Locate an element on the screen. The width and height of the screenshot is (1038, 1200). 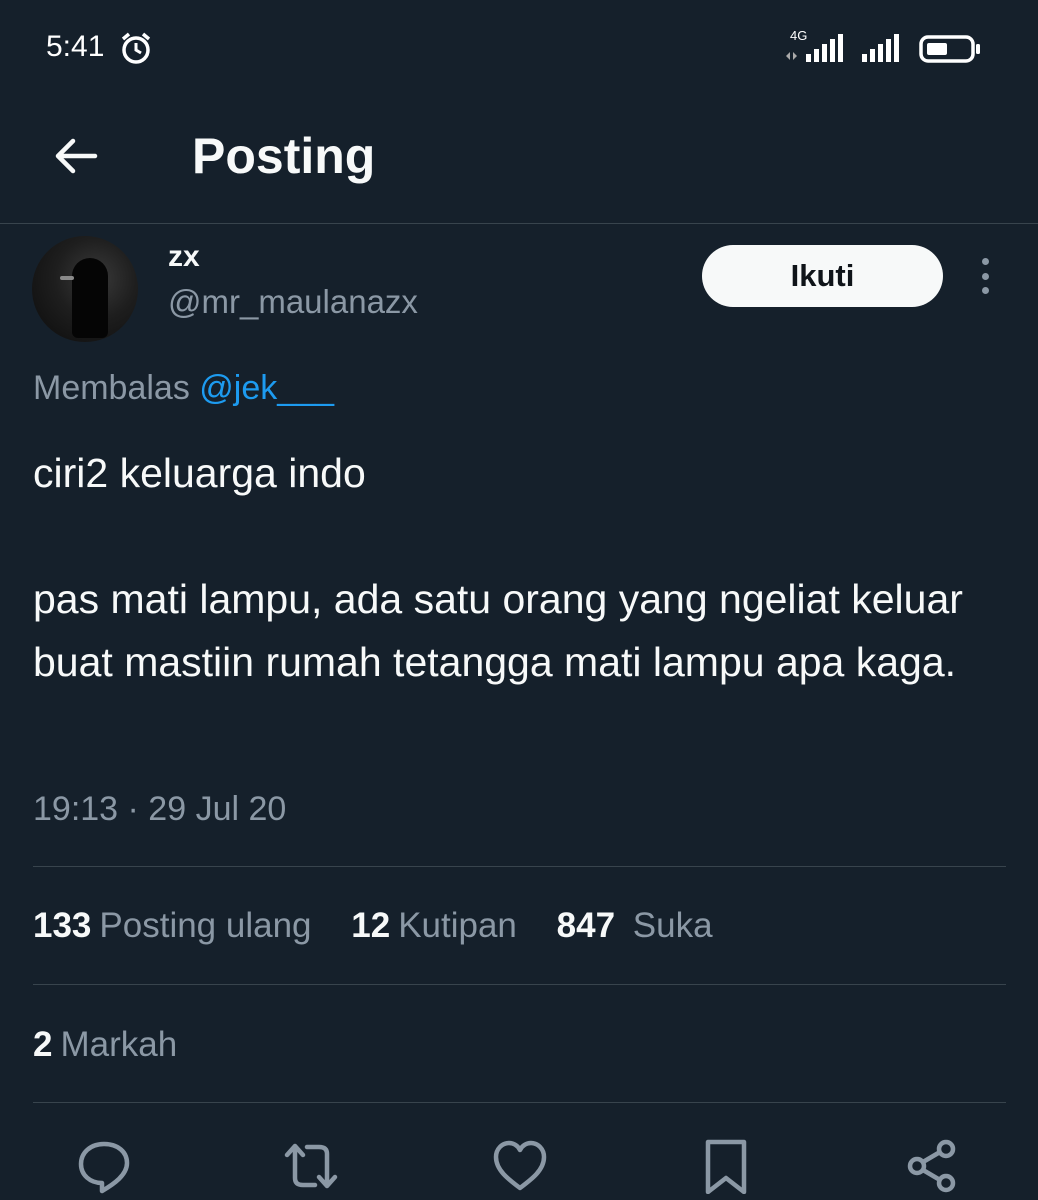
bookmarks-count: 2 is located at coordinates (43, 1044).